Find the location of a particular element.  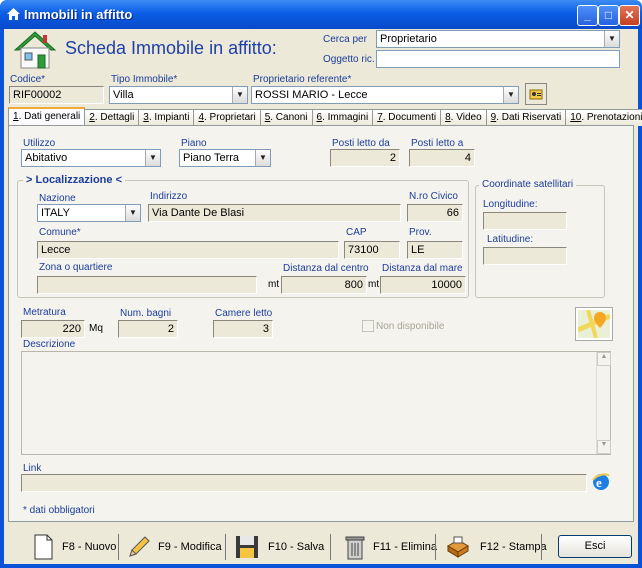

proprietario-card-button is located at coordinates (536, 94).